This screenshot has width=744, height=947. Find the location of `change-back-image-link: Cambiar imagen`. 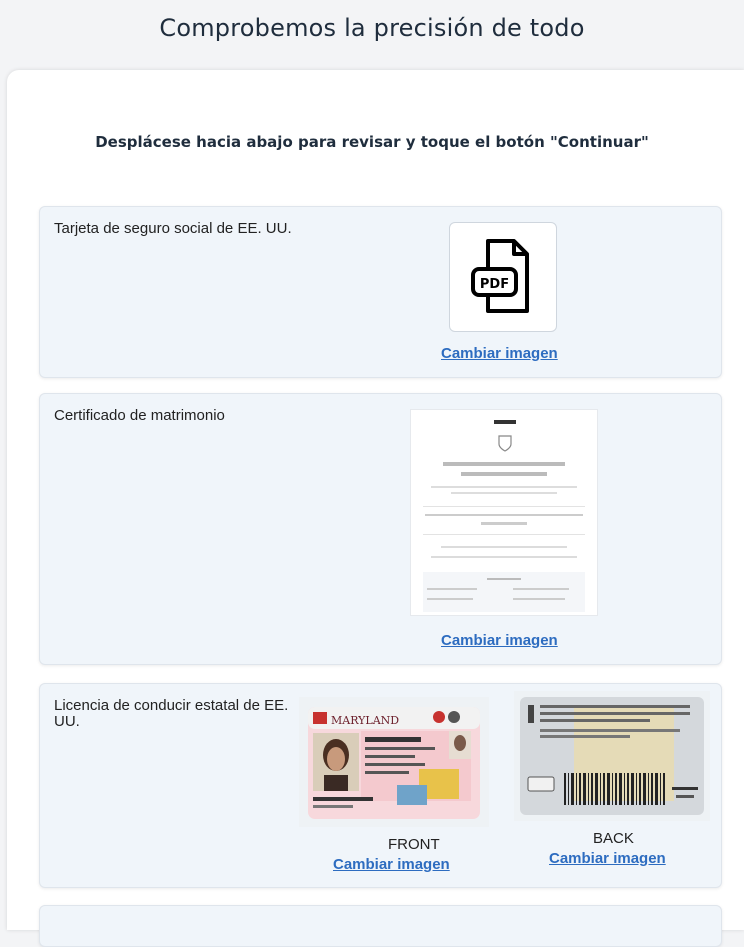

change-back-image-link: Cambiar imagen is located at coordinates (607, 858).